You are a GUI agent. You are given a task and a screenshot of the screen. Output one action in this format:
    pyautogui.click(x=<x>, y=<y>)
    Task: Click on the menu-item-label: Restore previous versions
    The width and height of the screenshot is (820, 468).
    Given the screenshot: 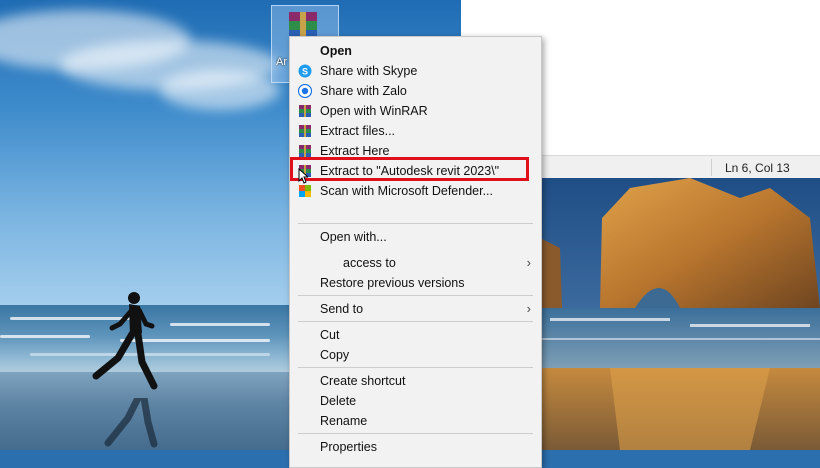 What is the action you would take?
    pyautogui.click(x=392, y=283)
    